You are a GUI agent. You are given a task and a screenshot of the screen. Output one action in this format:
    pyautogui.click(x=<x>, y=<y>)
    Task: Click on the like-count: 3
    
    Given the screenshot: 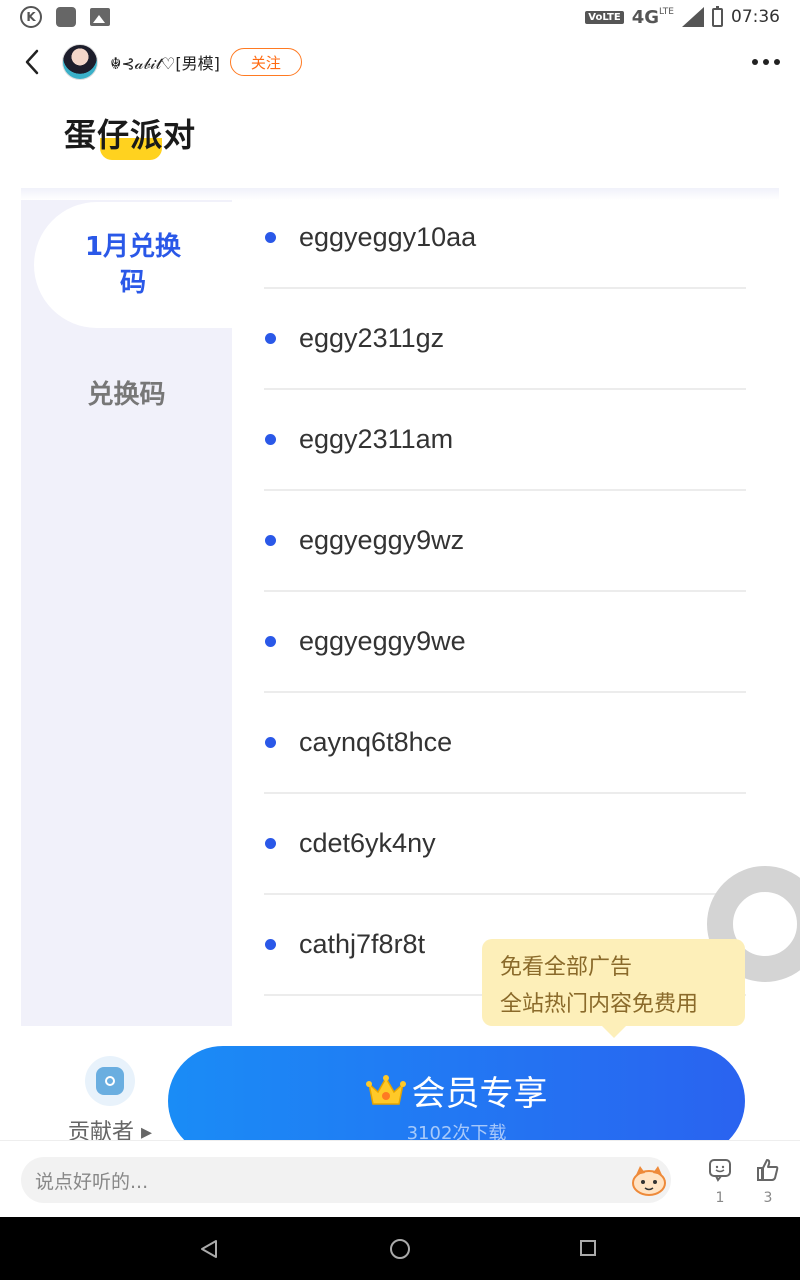 What is the action you would take?
    pyautogui.click(x=768, y=1198)
    